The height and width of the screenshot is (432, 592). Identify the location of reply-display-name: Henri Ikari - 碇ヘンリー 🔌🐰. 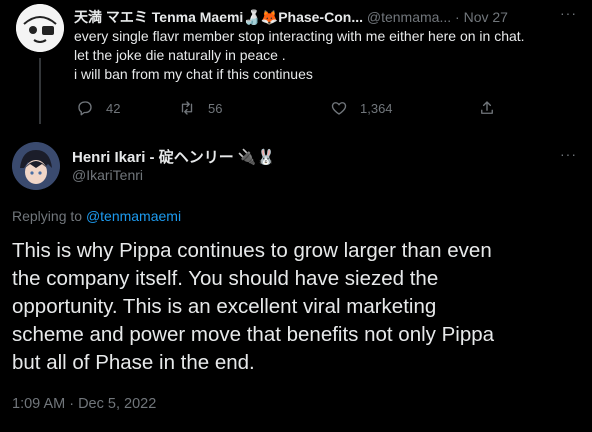
(173, 157).